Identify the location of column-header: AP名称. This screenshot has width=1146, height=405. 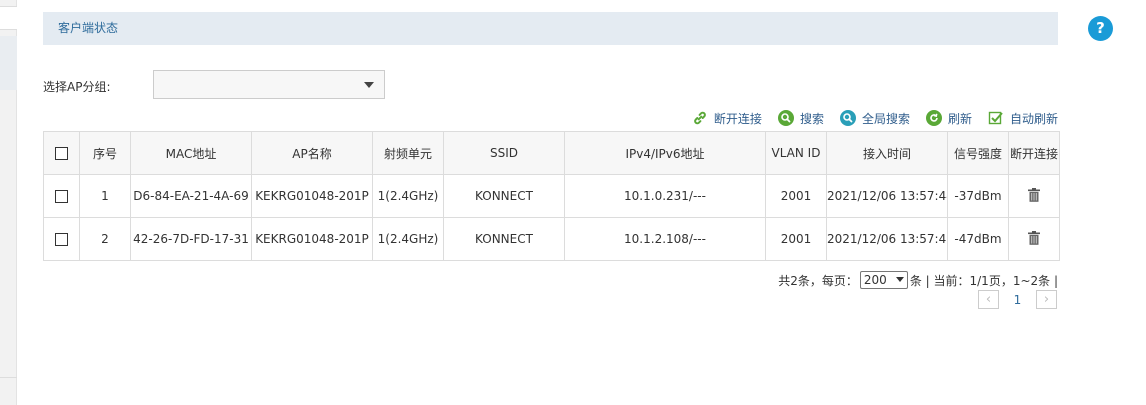
(312, 153).